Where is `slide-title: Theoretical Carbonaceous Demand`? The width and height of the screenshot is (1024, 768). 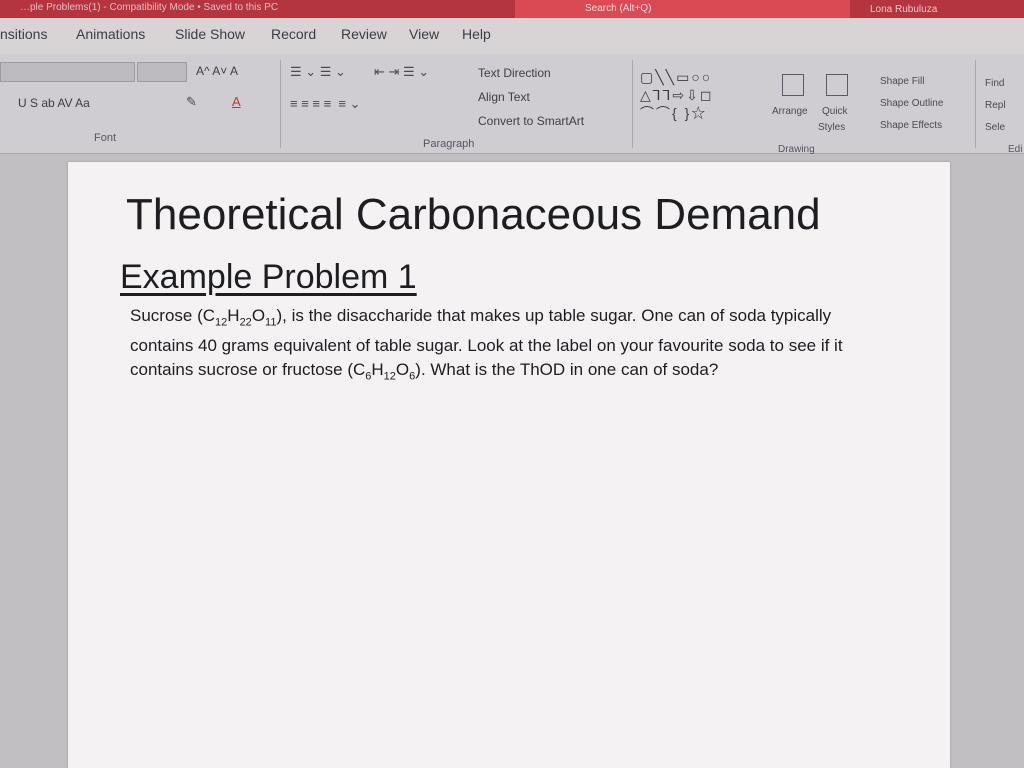
slide-title: Theoretical Carbonaceous Demand is located at coordinates (473, 215).